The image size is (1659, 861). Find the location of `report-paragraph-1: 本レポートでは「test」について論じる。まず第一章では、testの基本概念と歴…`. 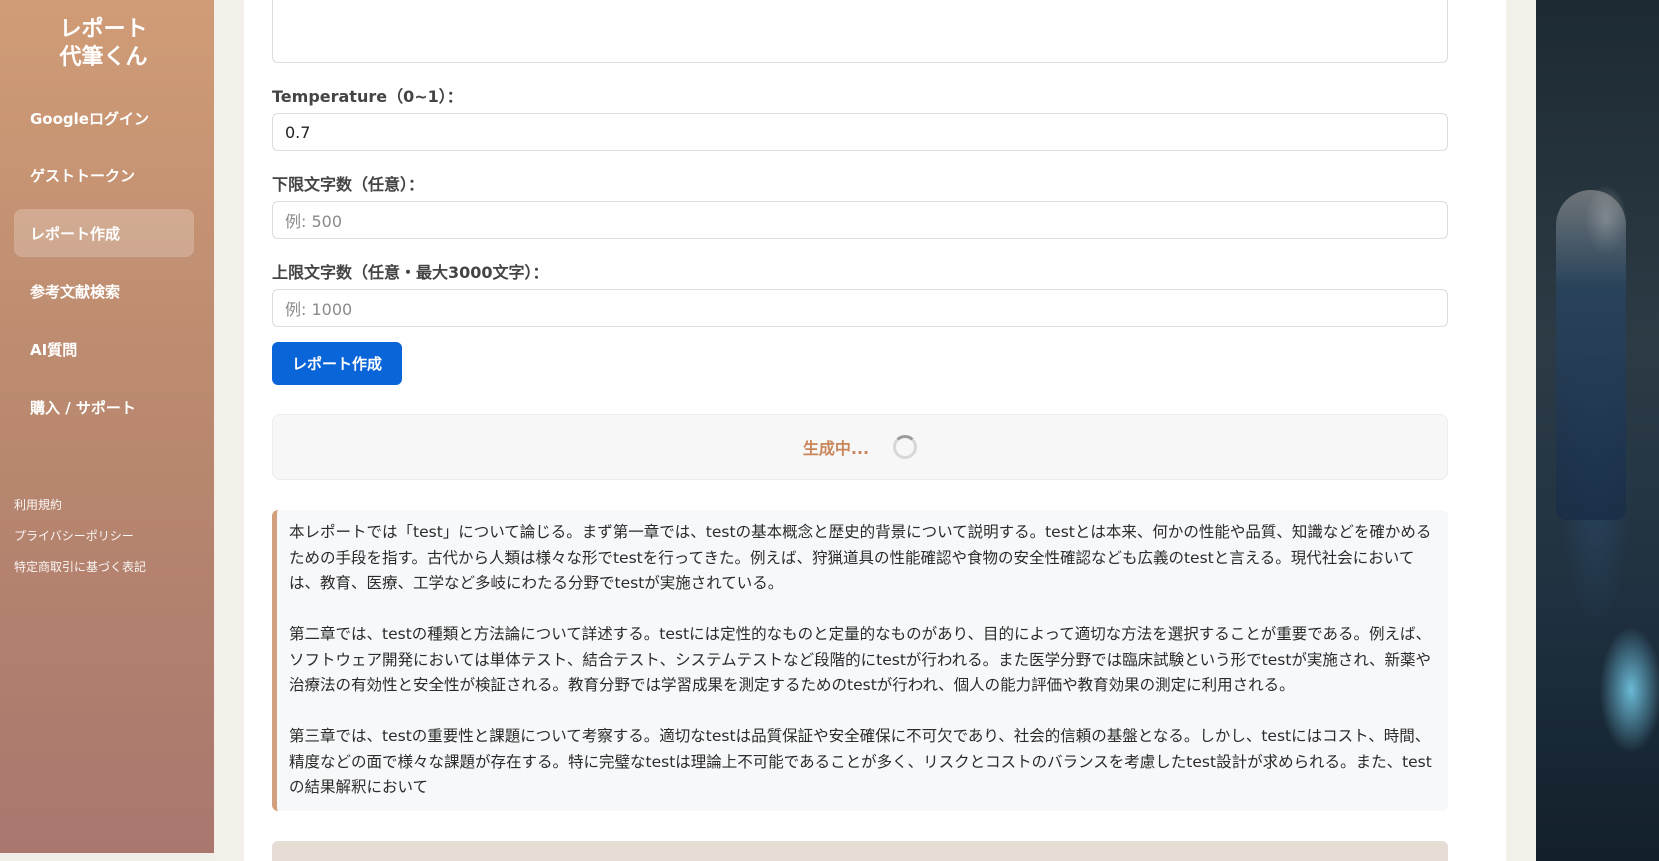

report-paragraph-1: 本レポートでは「test」について論じる。まず第一章では、testの基本概念と歴… is located at coordinates (860, 557).